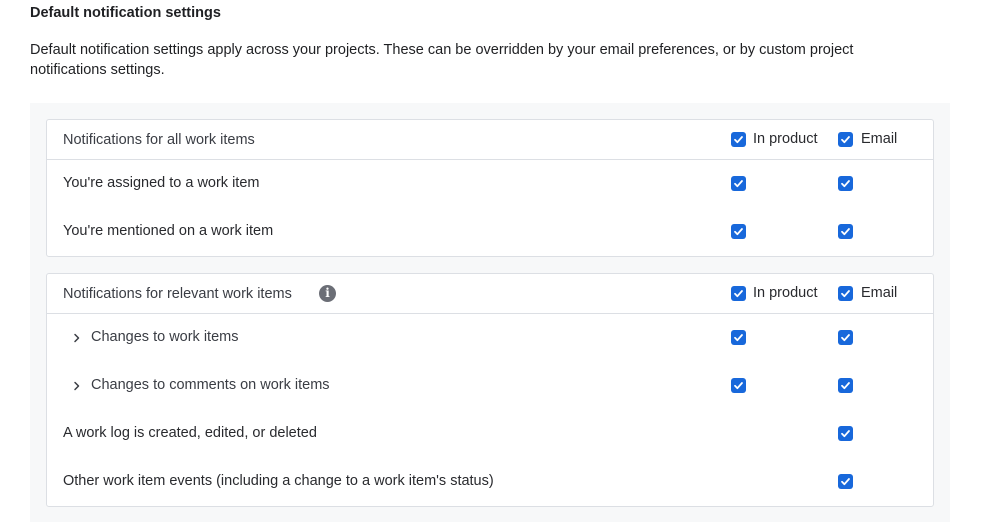 This screenshot has height=522, width=999. I want to click on info-icon: i, so click(327, 293).